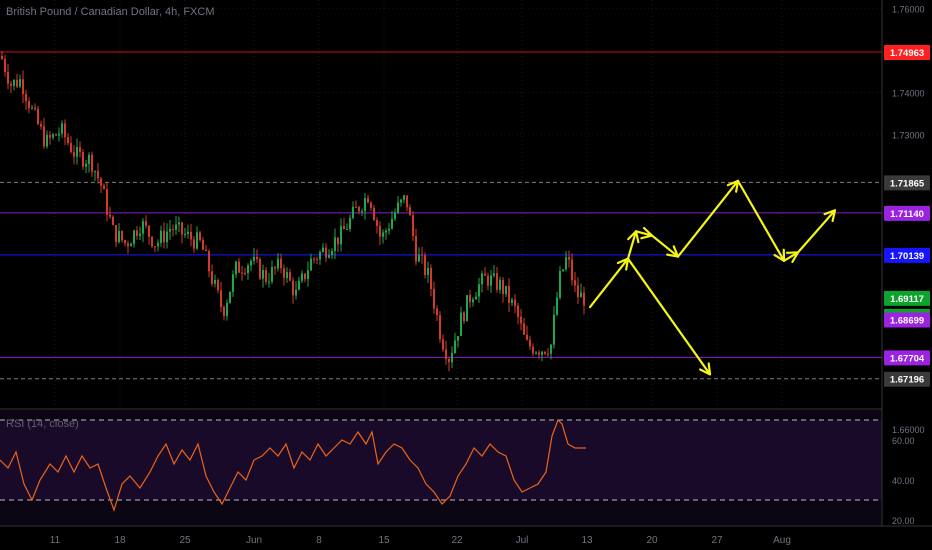 The height and width of the screenshot is (550, 932). I want to click on price-badge-label: 1.67704, so click(907, 358).